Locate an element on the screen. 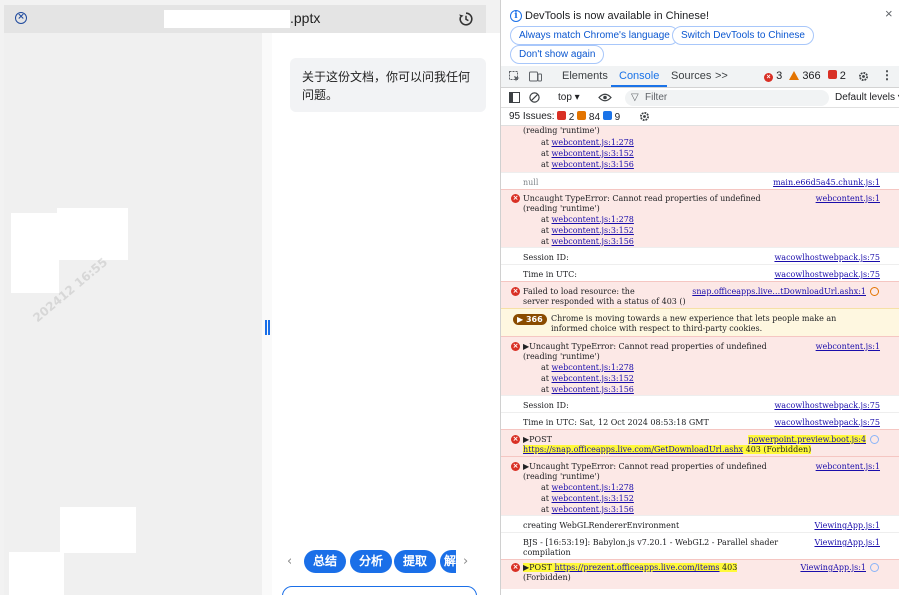  message-text: server responded with a status of 403 () is located at coordinates (604, 301).